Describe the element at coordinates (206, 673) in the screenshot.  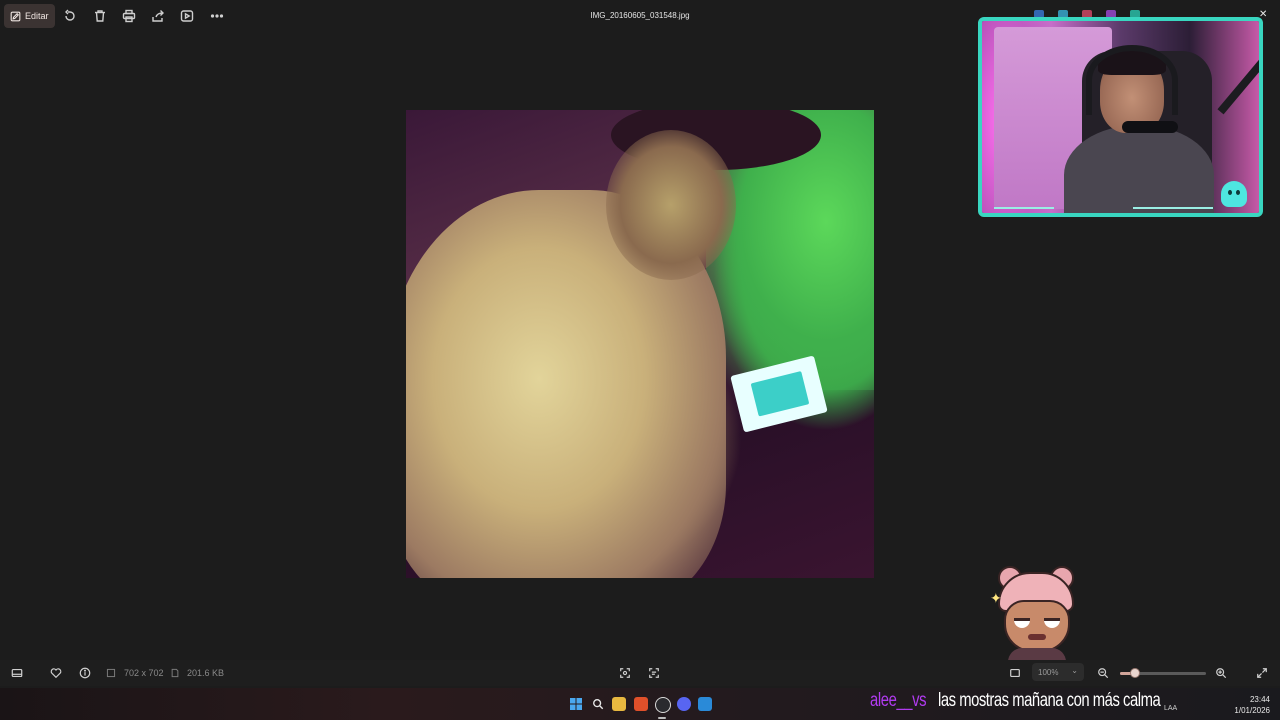
I see `file-size: 201.6 KB` at that location.